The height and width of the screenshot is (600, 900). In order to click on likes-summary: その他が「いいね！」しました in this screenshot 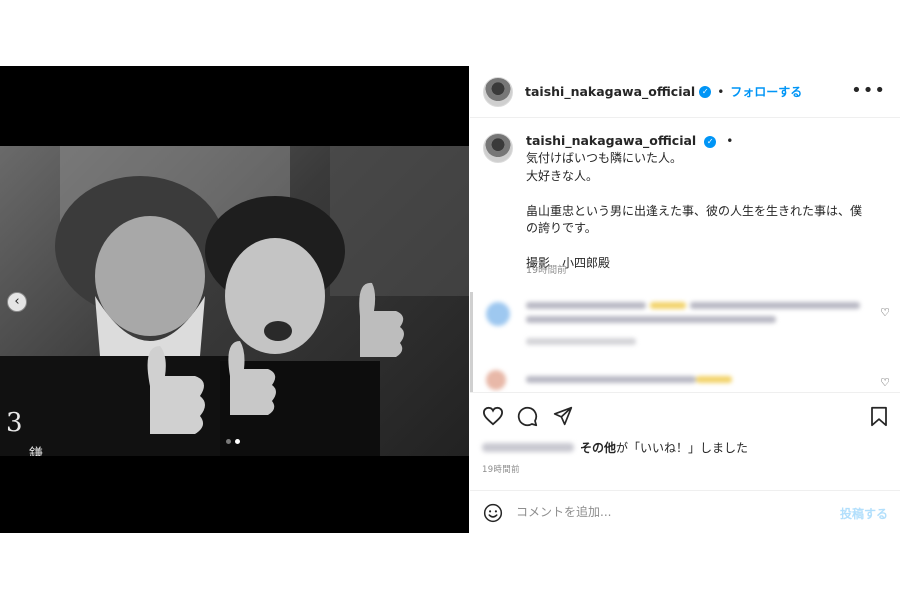, I will do `click(615, 447)`.